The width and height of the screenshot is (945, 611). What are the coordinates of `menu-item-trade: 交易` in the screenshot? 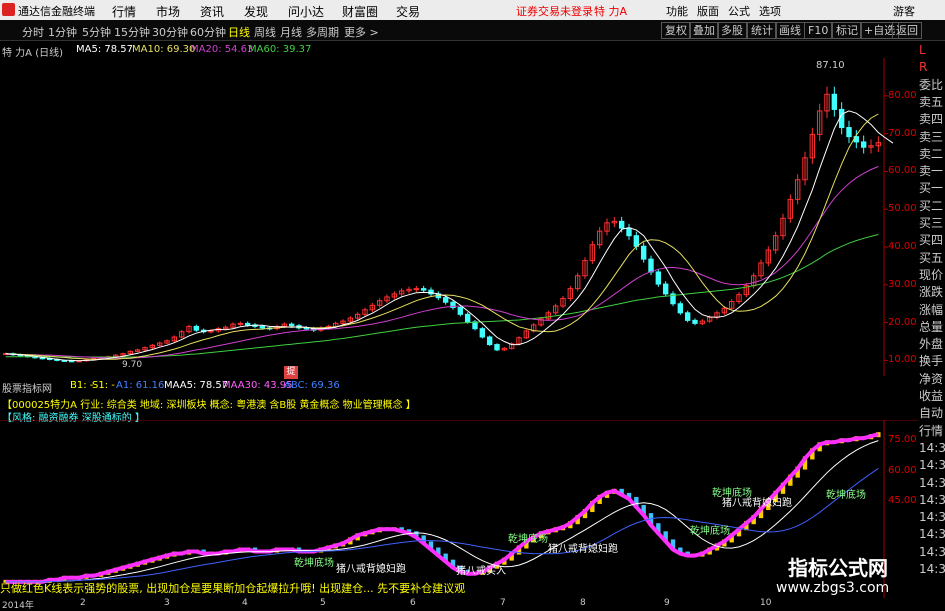 It's located at (408, 11).